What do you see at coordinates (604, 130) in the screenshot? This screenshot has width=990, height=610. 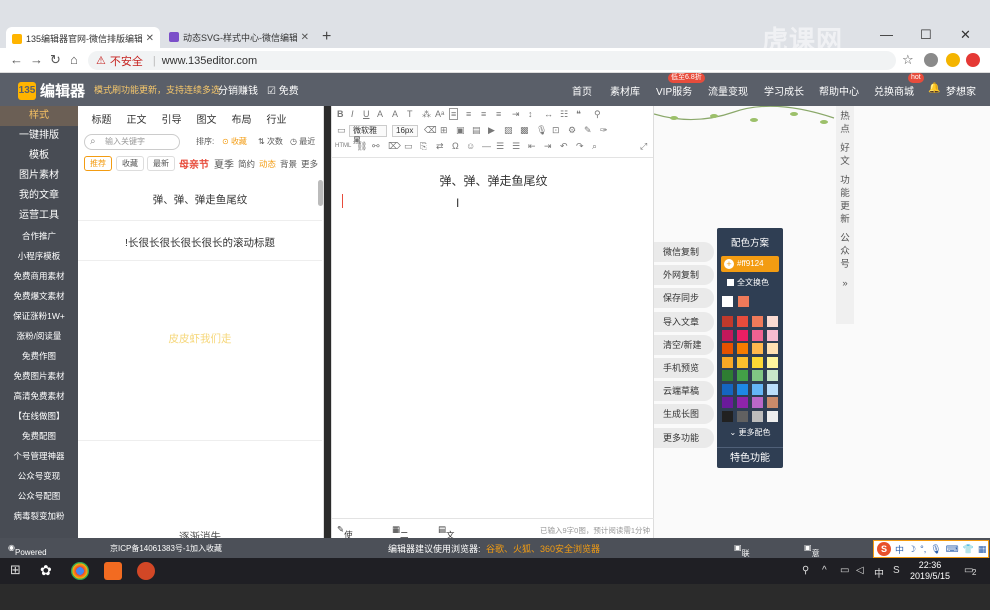 I see `brush-icon: ✑` at bounding box center [604, 130].